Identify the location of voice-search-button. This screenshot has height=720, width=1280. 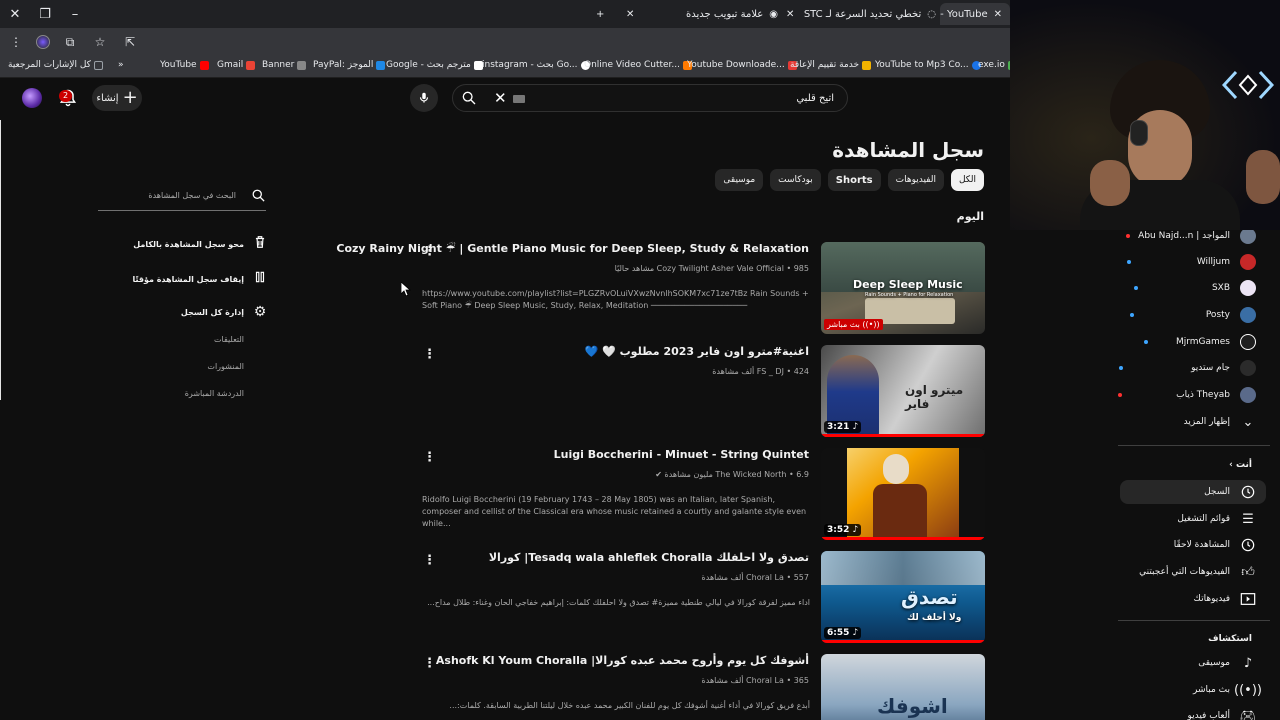
(424, 98).